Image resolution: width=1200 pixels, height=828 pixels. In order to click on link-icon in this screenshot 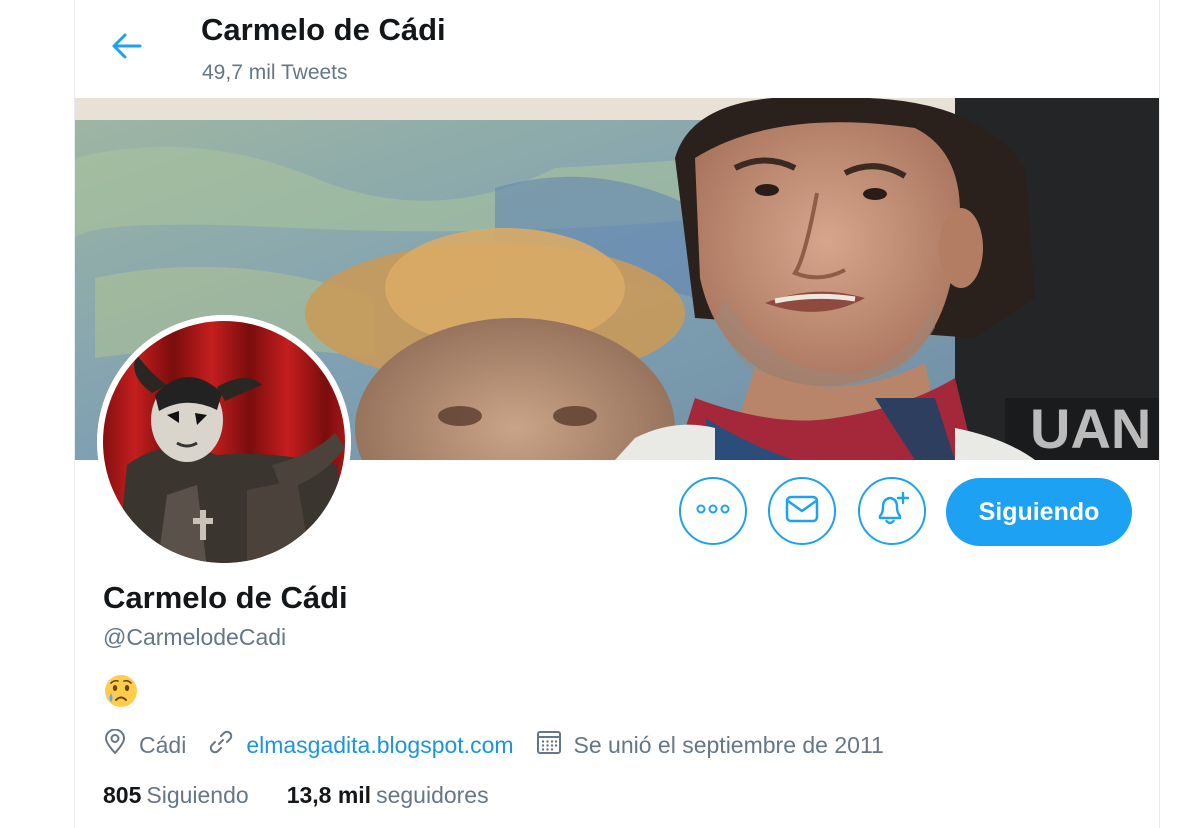, I will do `click(227, 745)`.